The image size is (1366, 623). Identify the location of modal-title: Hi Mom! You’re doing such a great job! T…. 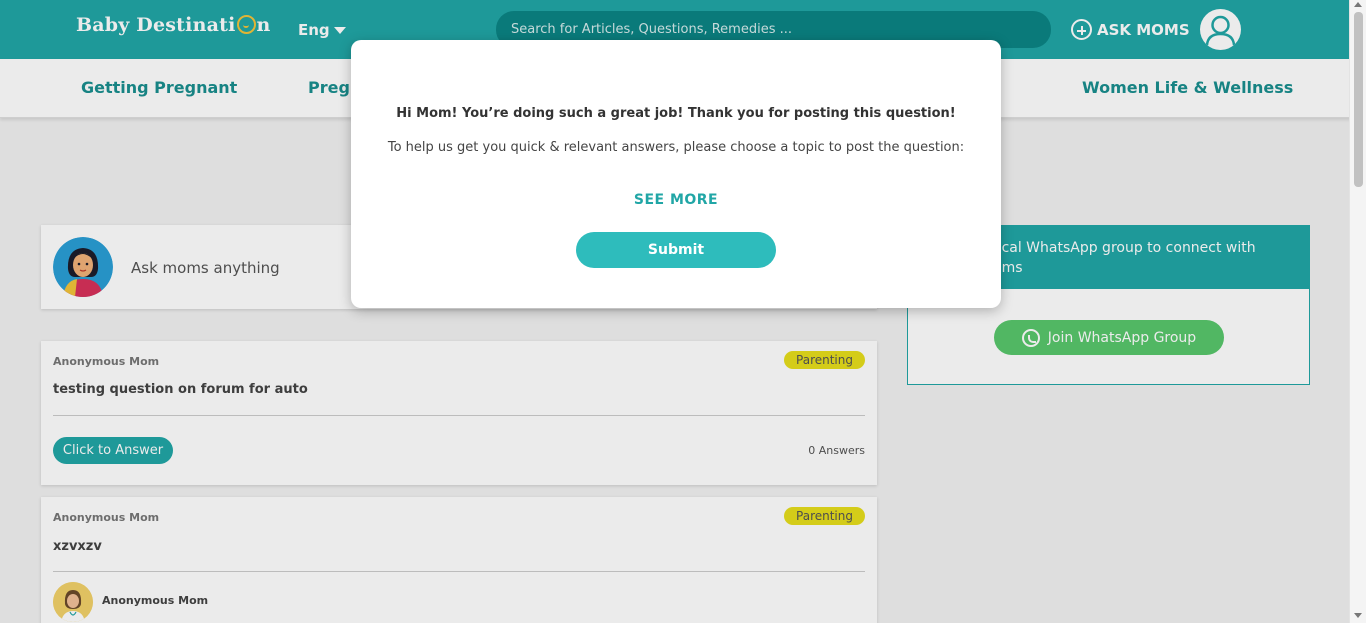
(676, 113).